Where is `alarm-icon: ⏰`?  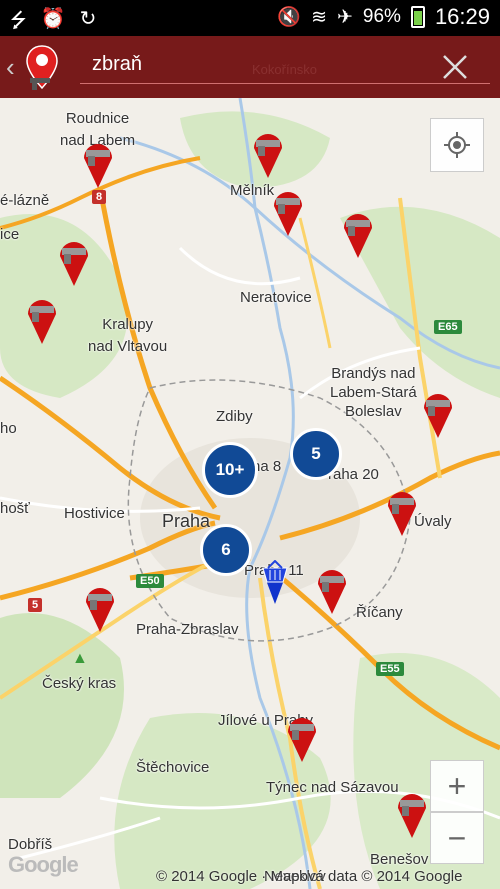
alarm-icon: ⏰ is located at coordinates (53, 19).